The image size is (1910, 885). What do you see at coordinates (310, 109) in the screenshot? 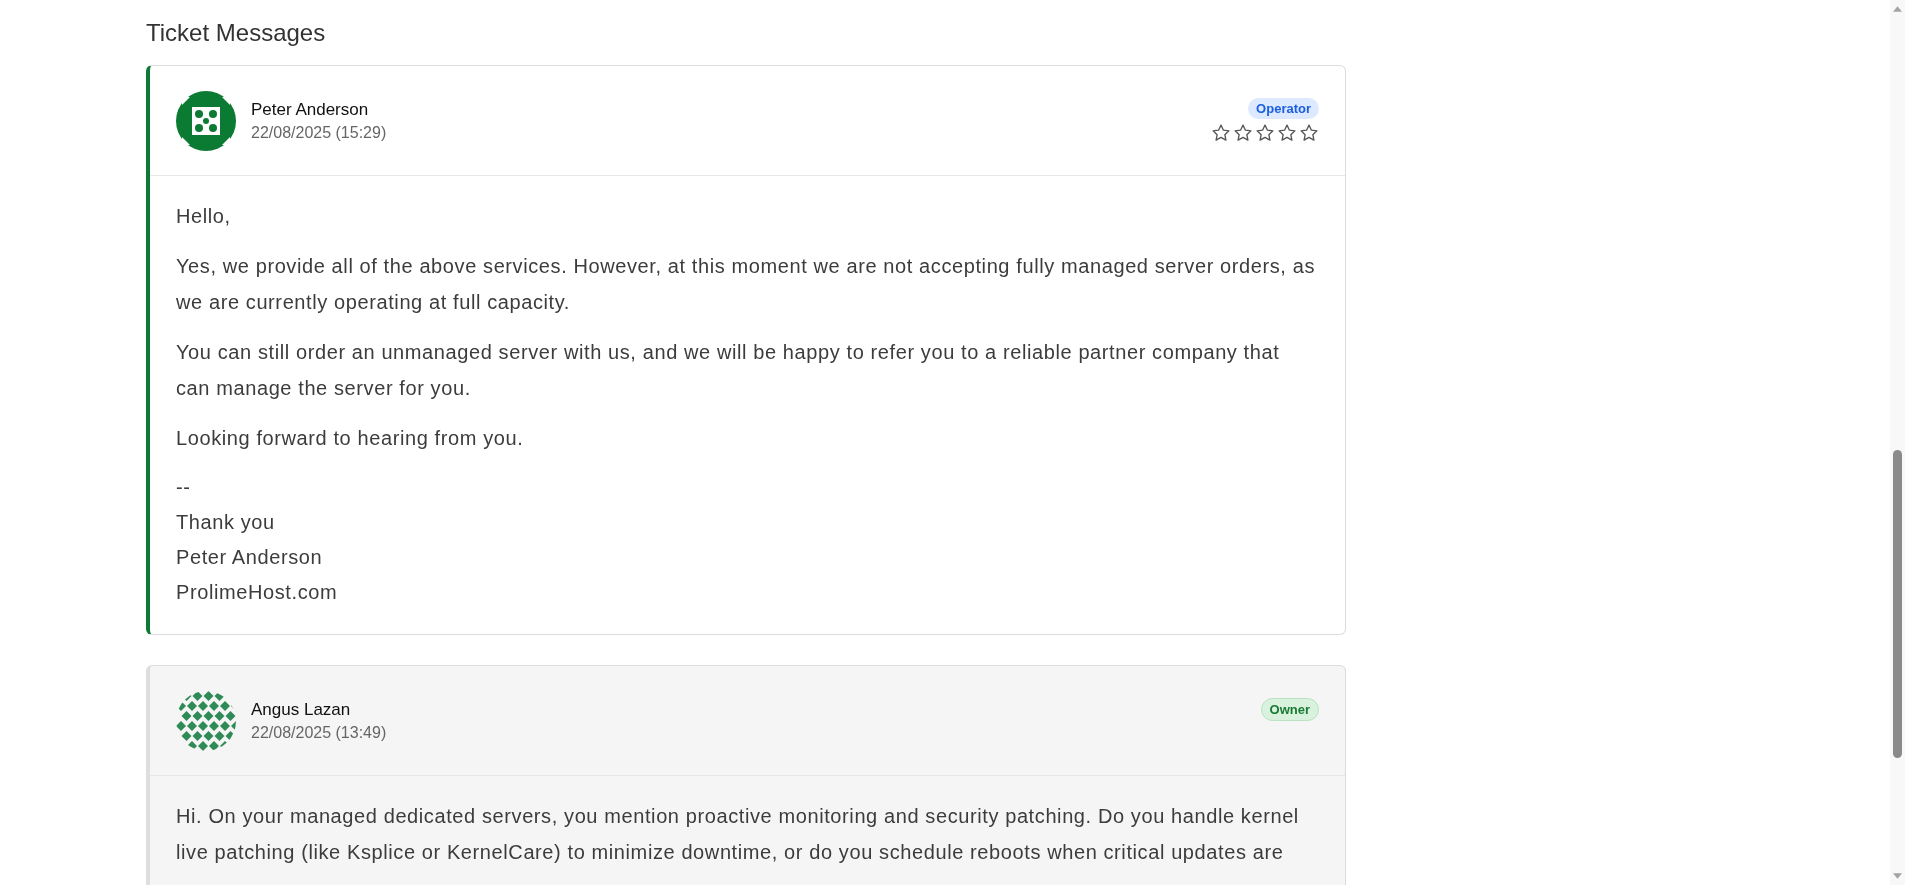
I see `author-name: Peter Anderson` at bounding box center [310, 109].